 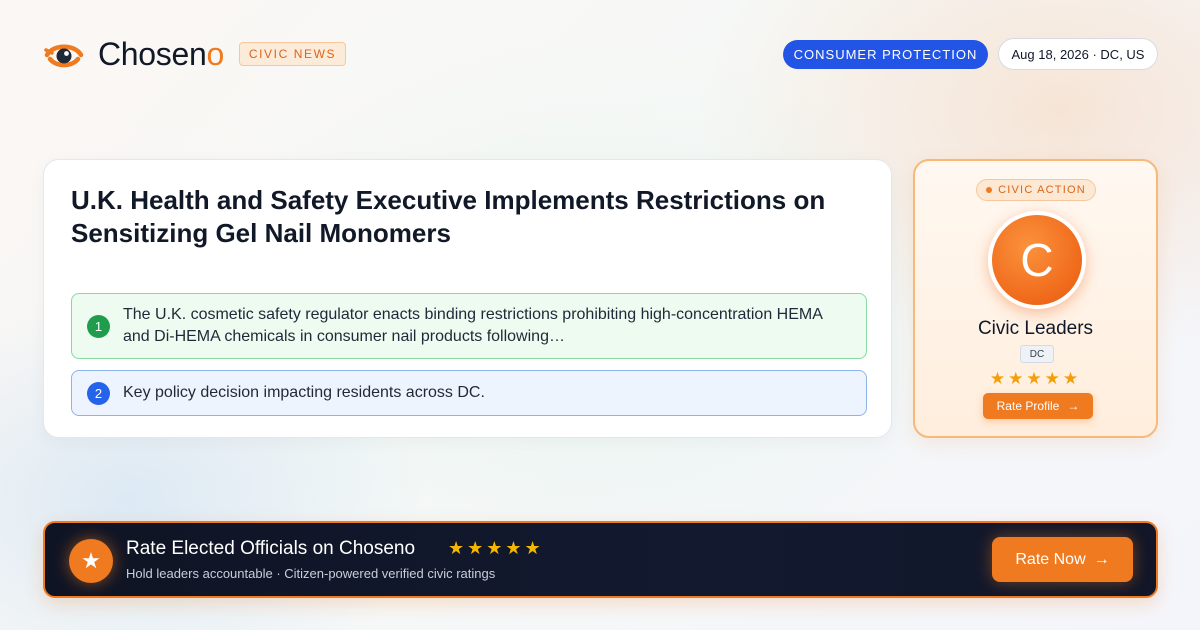 What do you see at coordinates (98, 326) in the screenshot?
I see `point-number-badge: 1` at bounding box center [98, 326].